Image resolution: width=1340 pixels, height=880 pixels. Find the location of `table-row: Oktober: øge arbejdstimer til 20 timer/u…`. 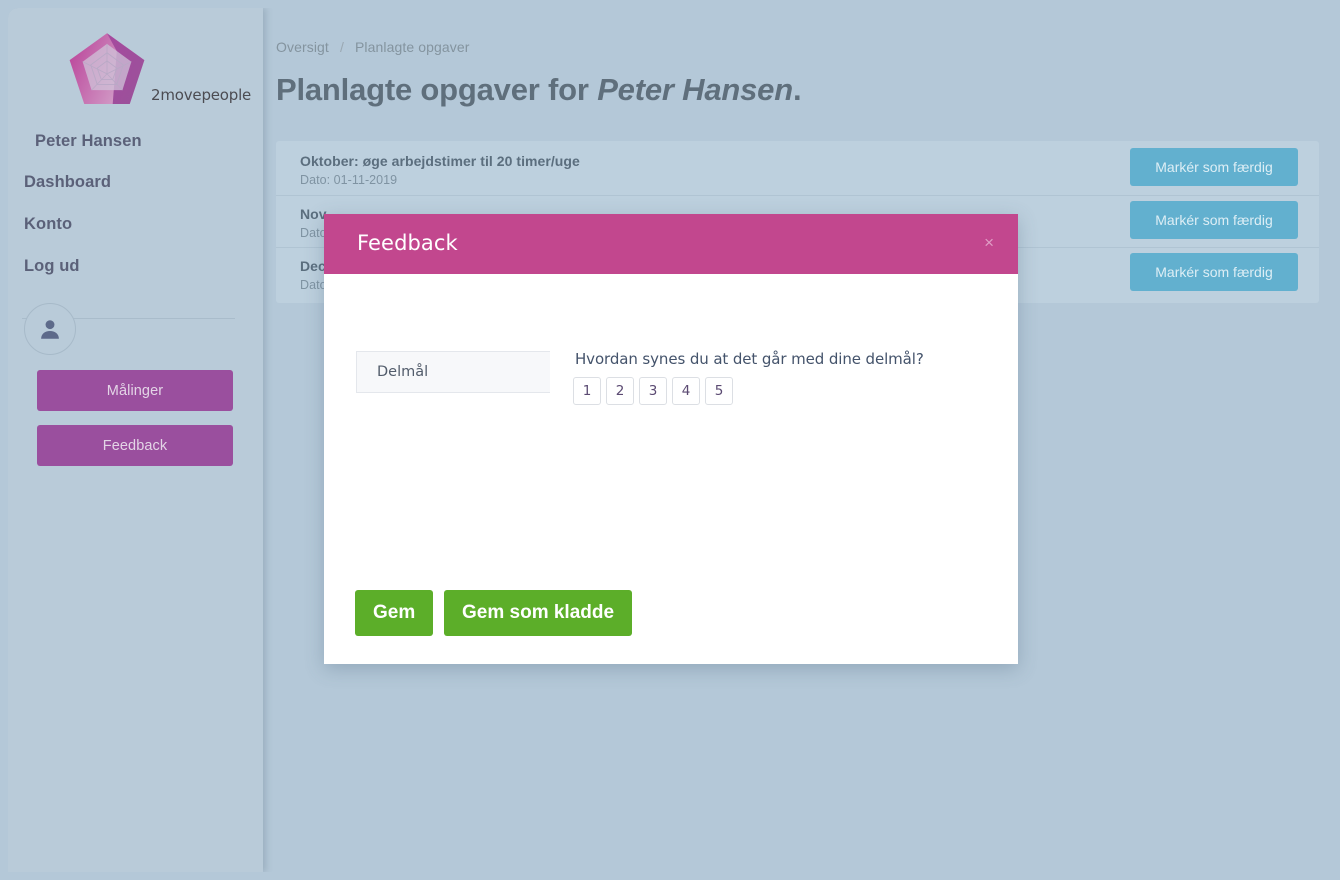

table-row: Oktober: øge arbejdstimer til 20 timer/u… is located at coordinates (797, 169).